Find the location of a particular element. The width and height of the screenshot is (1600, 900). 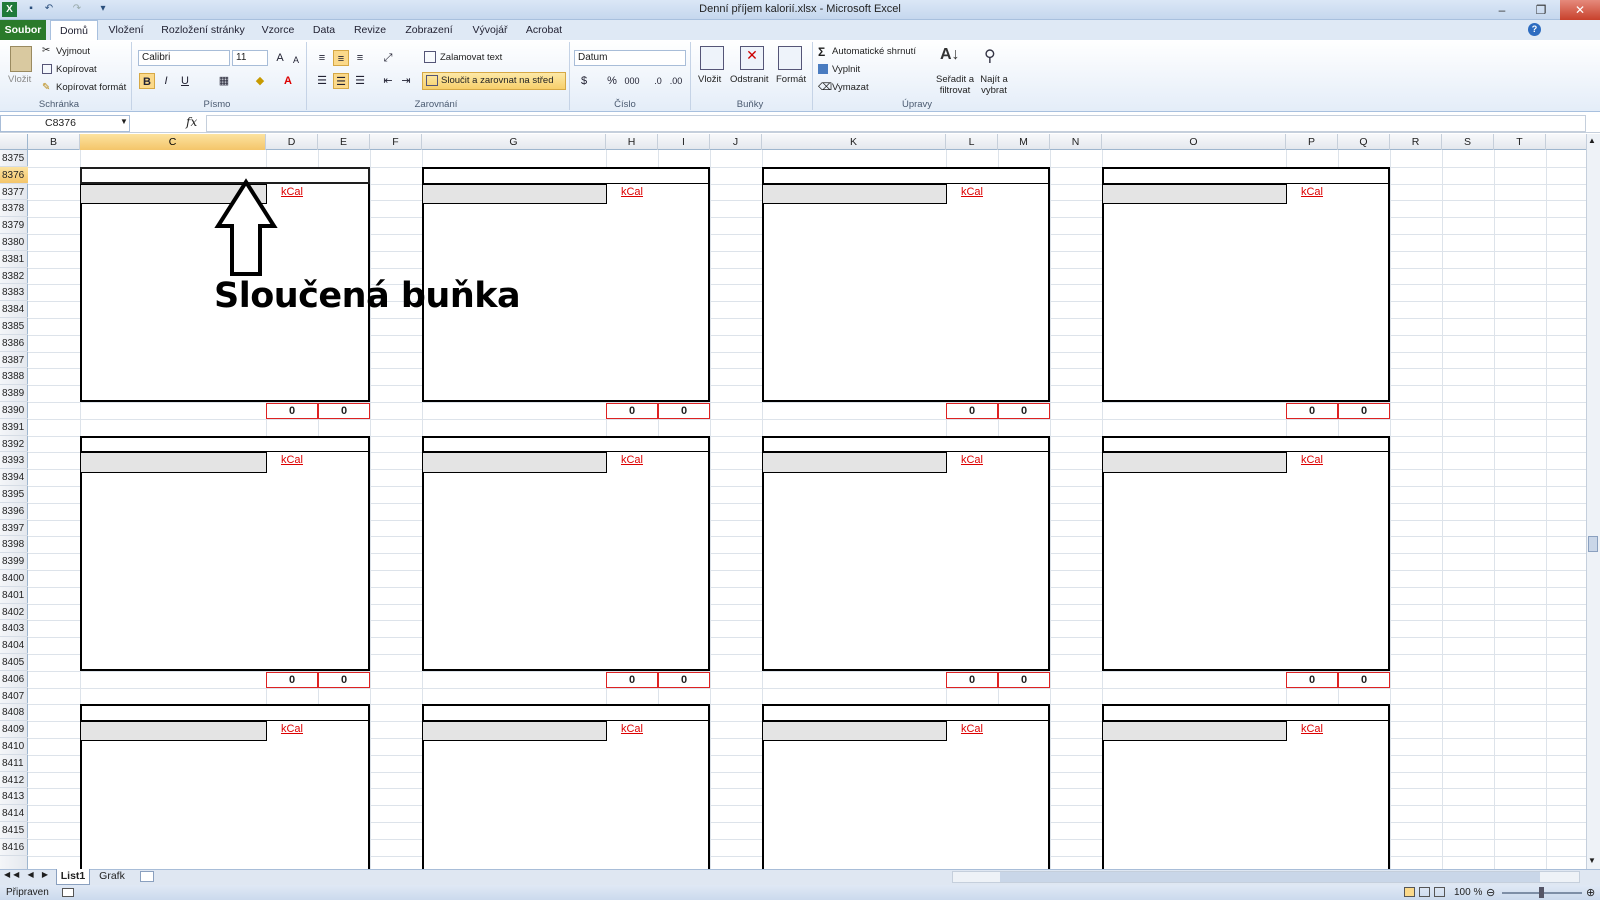

tab-formulas: Vzorce is located at coordinates (278, 30).